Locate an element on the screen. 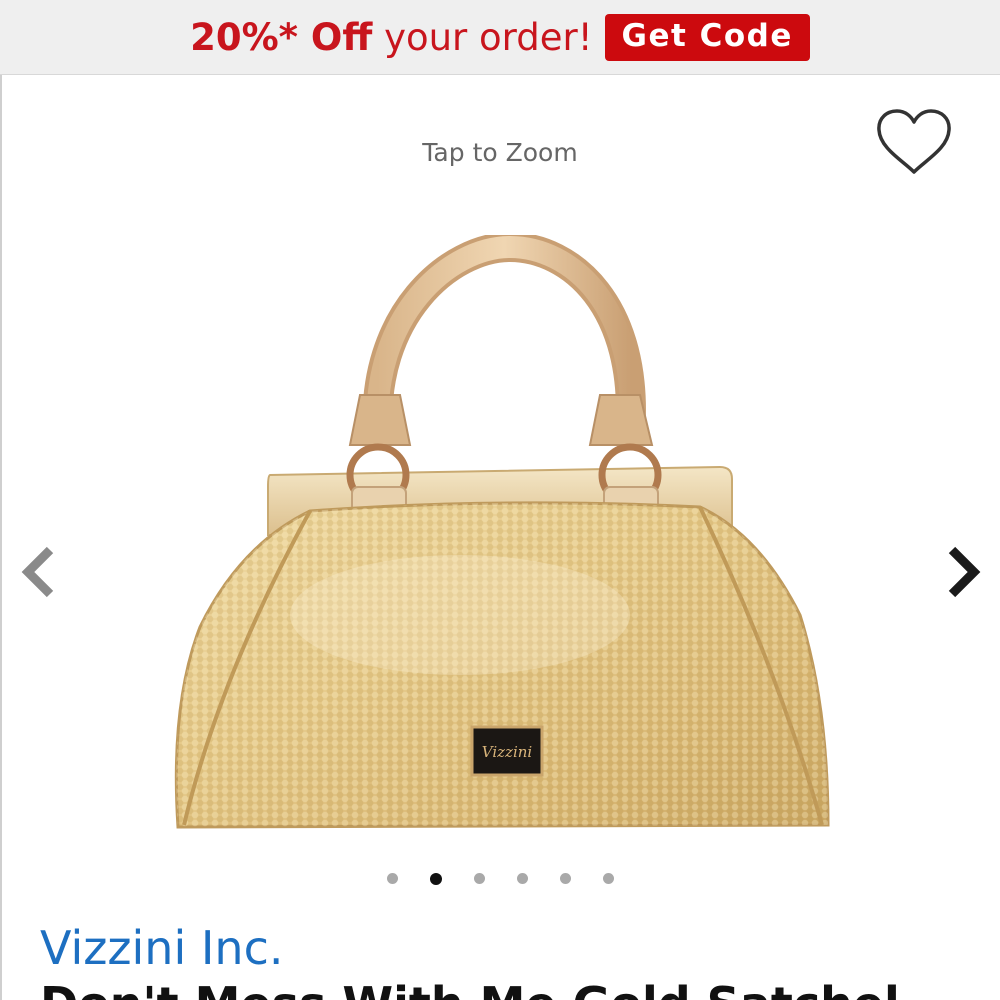  logo-plate-text: Vizzini is located at coordinates (507, 752).